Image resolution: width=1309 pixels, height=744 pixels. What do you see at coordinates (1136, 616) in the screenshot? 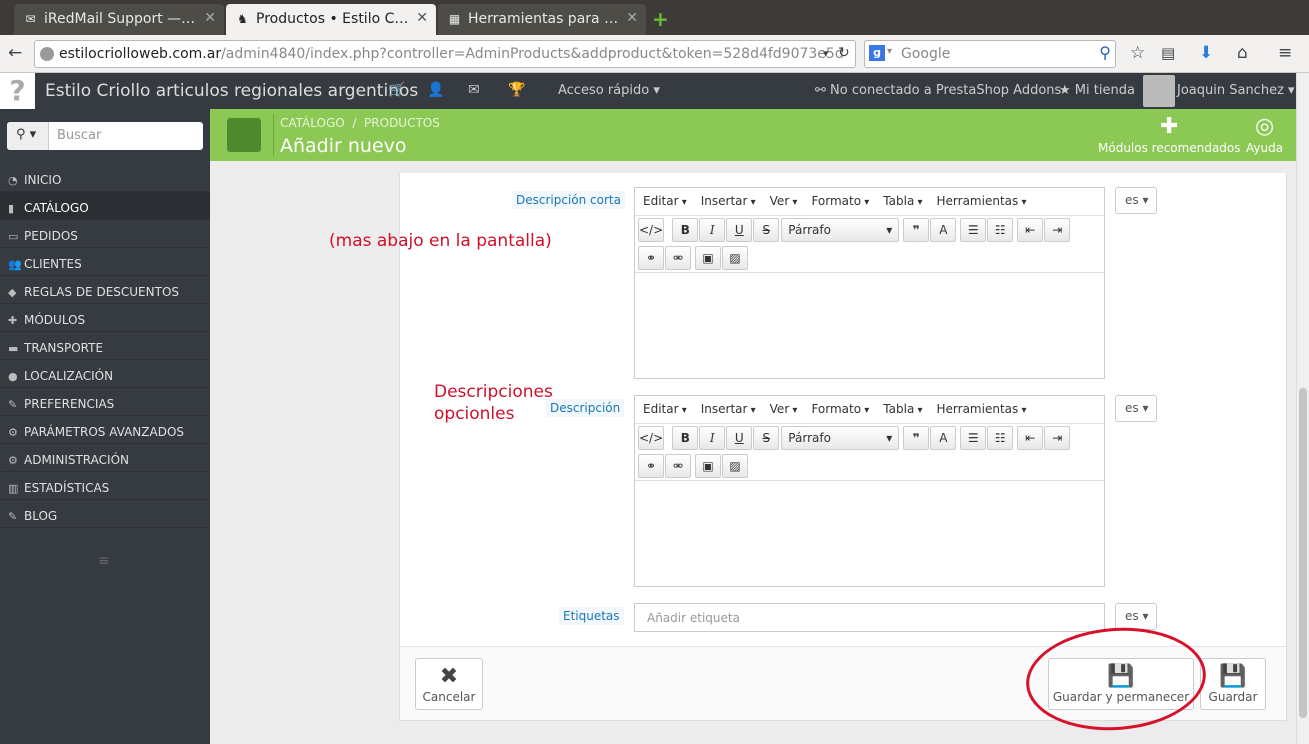
I see `tags-lang-button: es ▾` at bounding box center [1136, 616].